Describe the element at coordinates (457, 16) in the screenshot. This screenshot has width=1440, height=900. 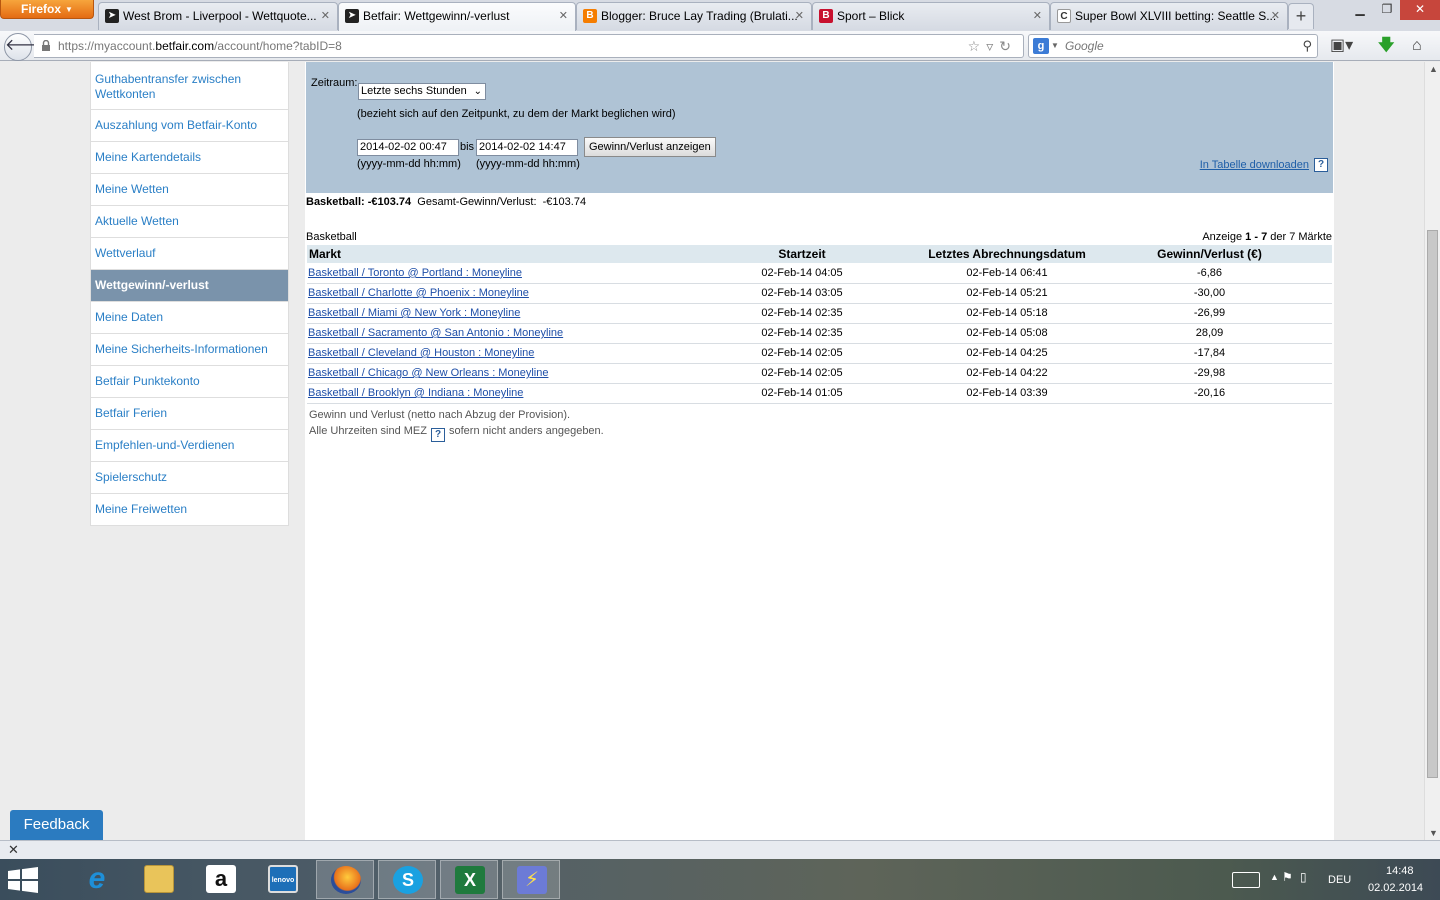
I see `browser-tab-active: ➤ Betfair: Wettgewinn/-verlust ✕` at that location.